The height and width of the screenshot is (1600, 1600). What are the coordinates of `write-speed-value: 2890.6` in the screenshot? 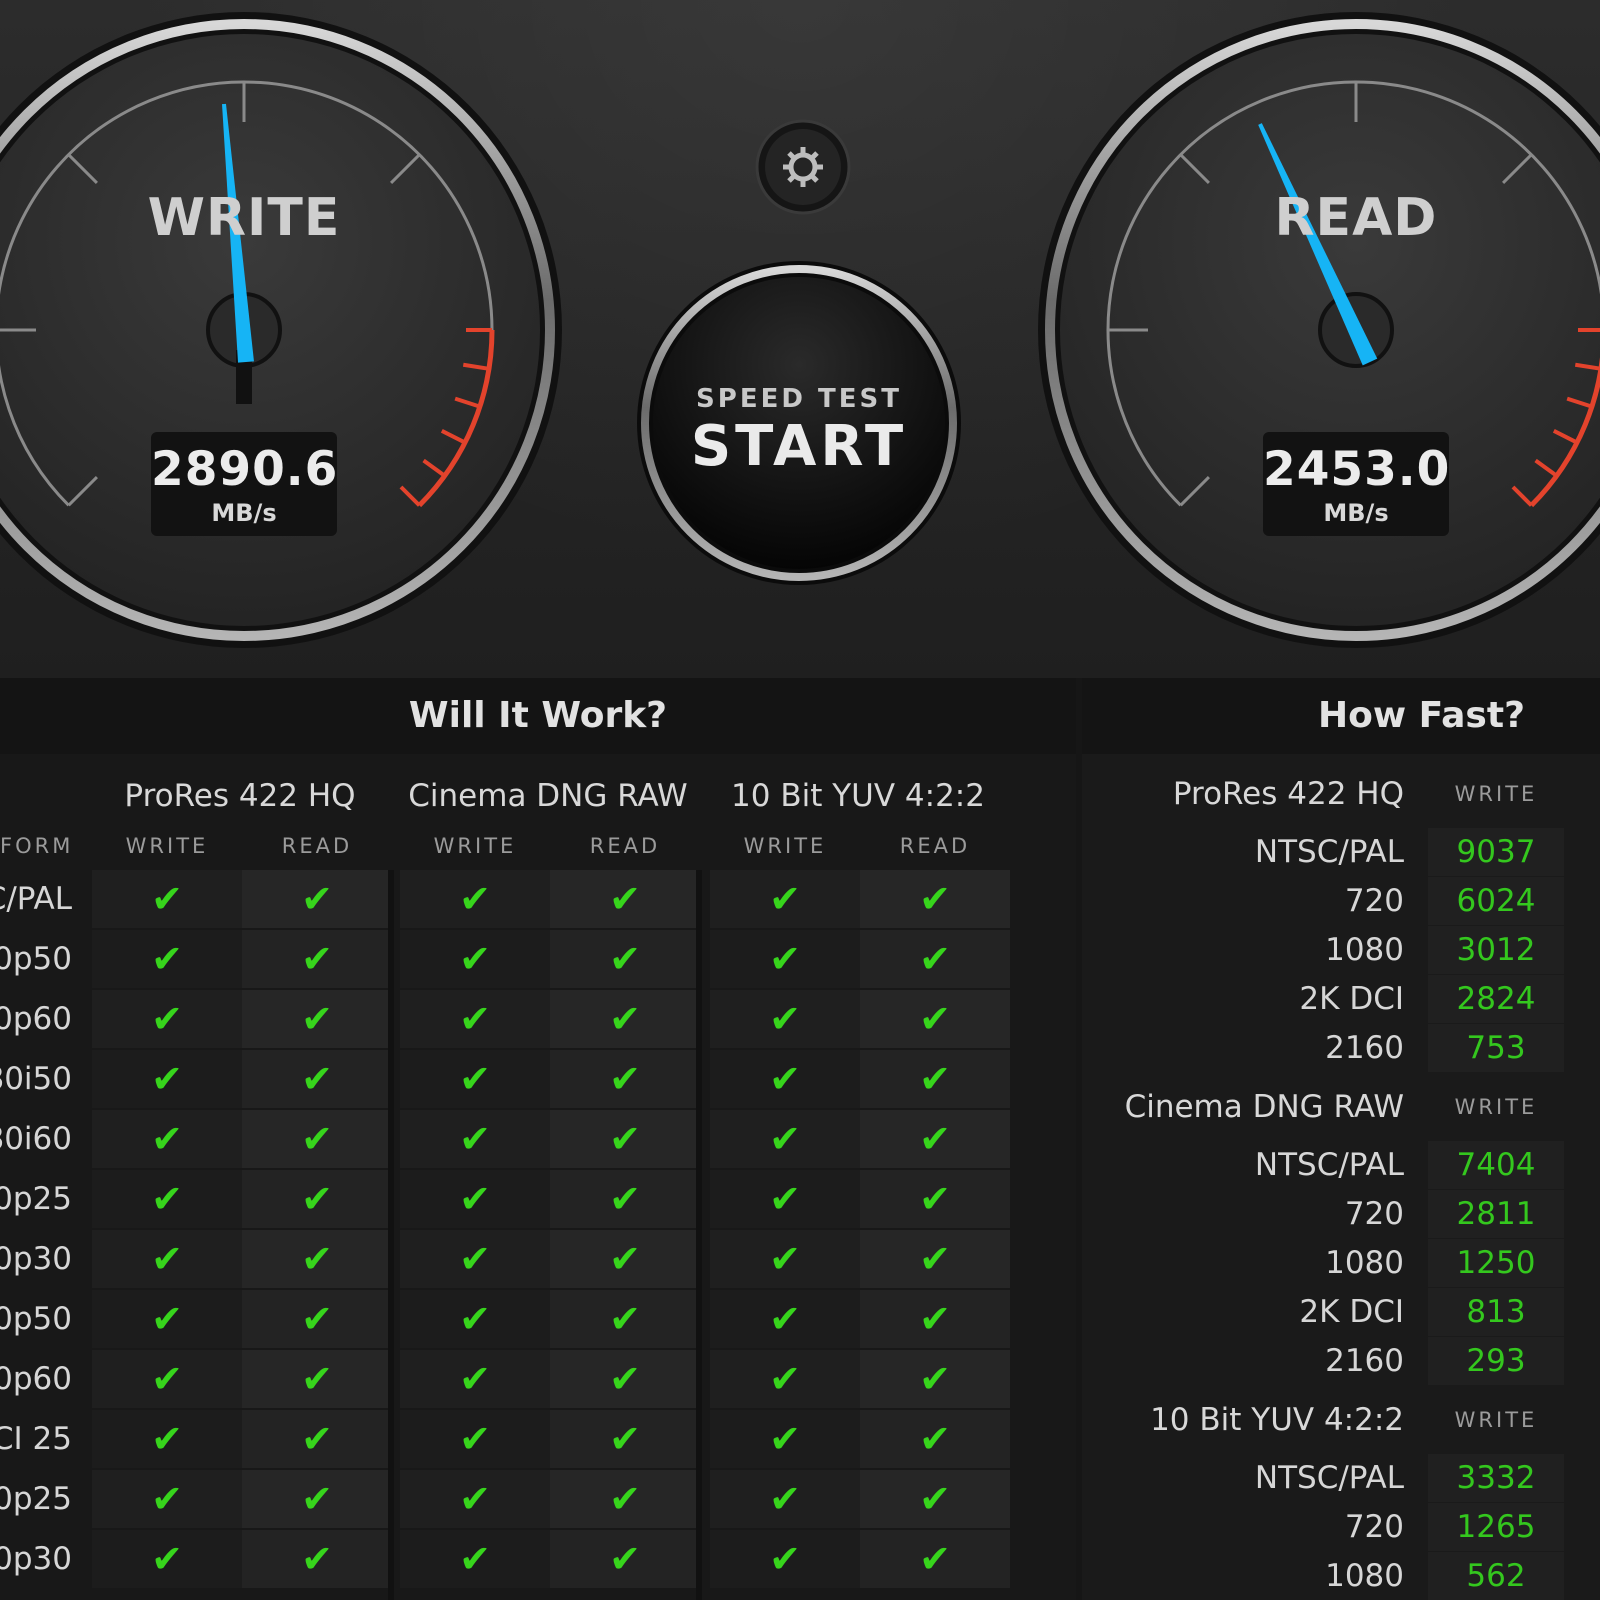 It's located at (245, 469).